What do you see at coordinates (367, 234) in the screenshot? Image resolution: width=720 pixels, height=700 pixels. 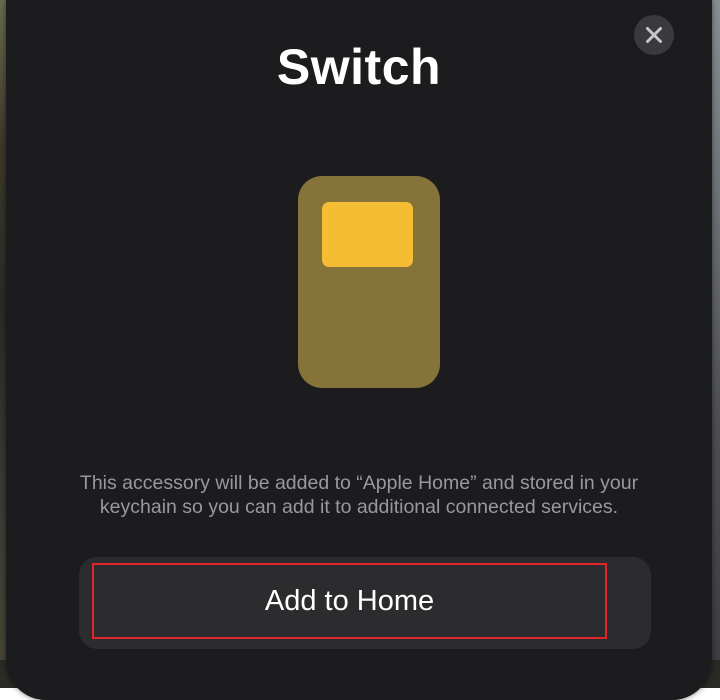 I see `switch-rocker` at bounding box center [367, 234].